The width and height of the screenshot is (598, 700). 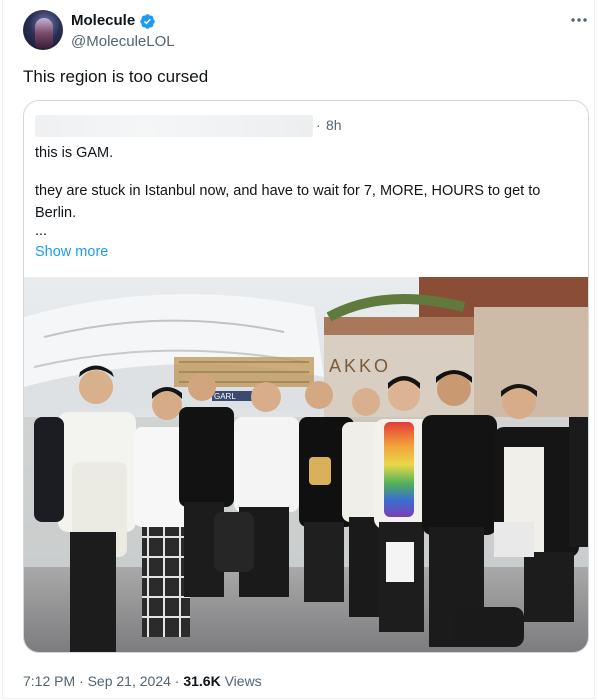 What do you see at coordinates (74, 153) in the screenshot?
I see `quote-text-line: this is GAM.` at bounding box center [74, 153].